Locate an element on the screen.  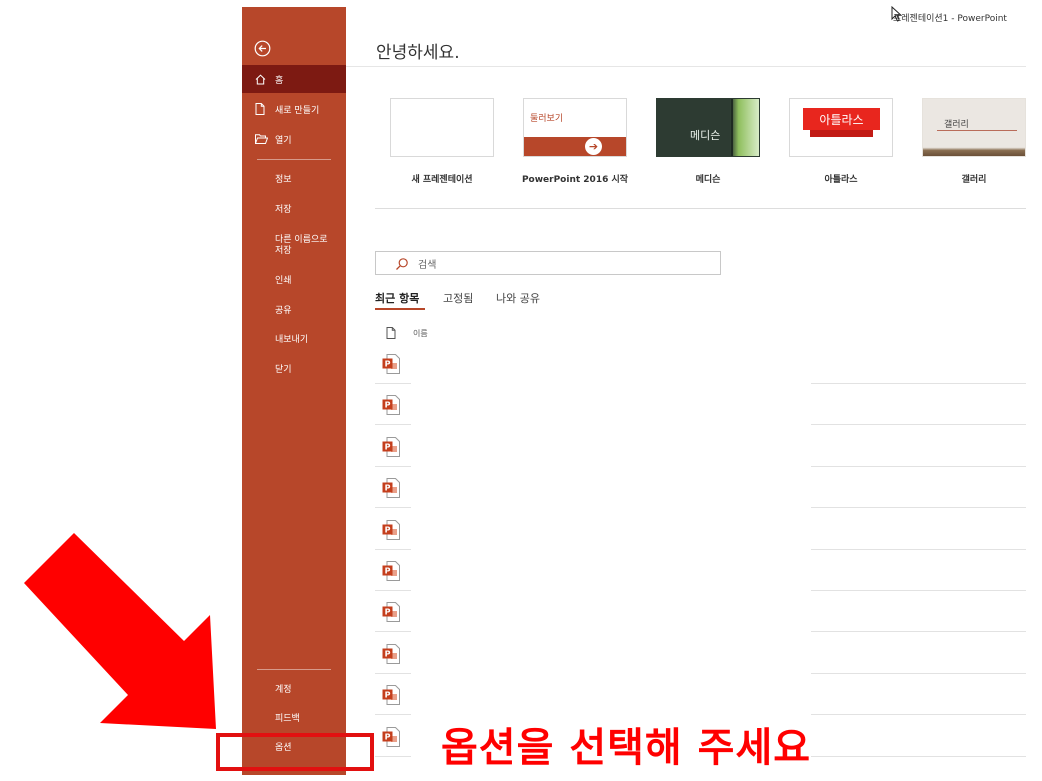
sidebar-item-label: 새로 만들기 is located at coordinates (297, 110).